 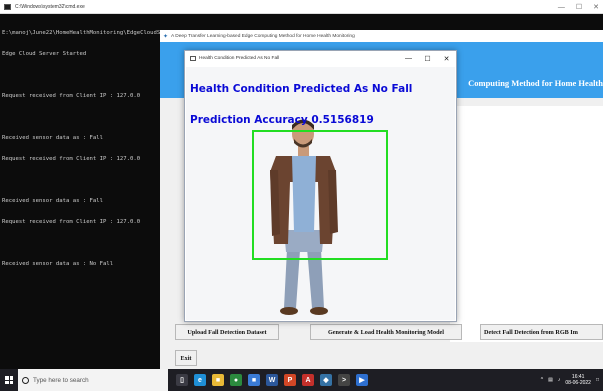 What do you see at coordinates (446, 58) in the screenshot?
I see `popup-close-button: ✕` at bounding box center [446, 58].